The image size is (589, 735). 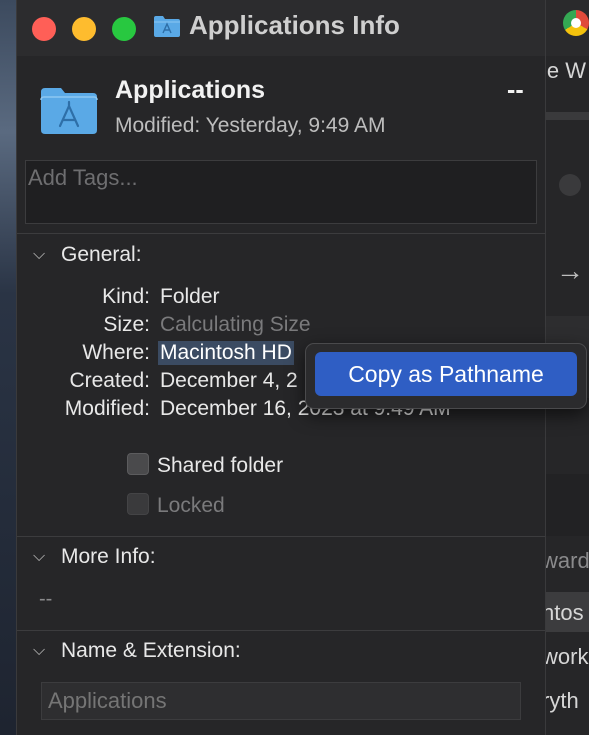 I want to click on kind-label: Kind:, so click(x=126, y=296).